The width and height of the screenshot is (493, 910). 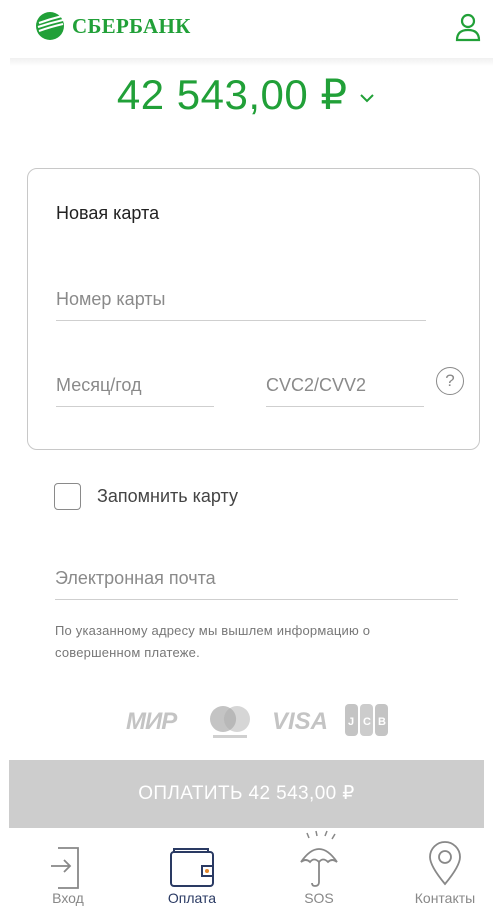 I want to click on expiry-placeholder: Месяц/год, so click(x=99, y=385).